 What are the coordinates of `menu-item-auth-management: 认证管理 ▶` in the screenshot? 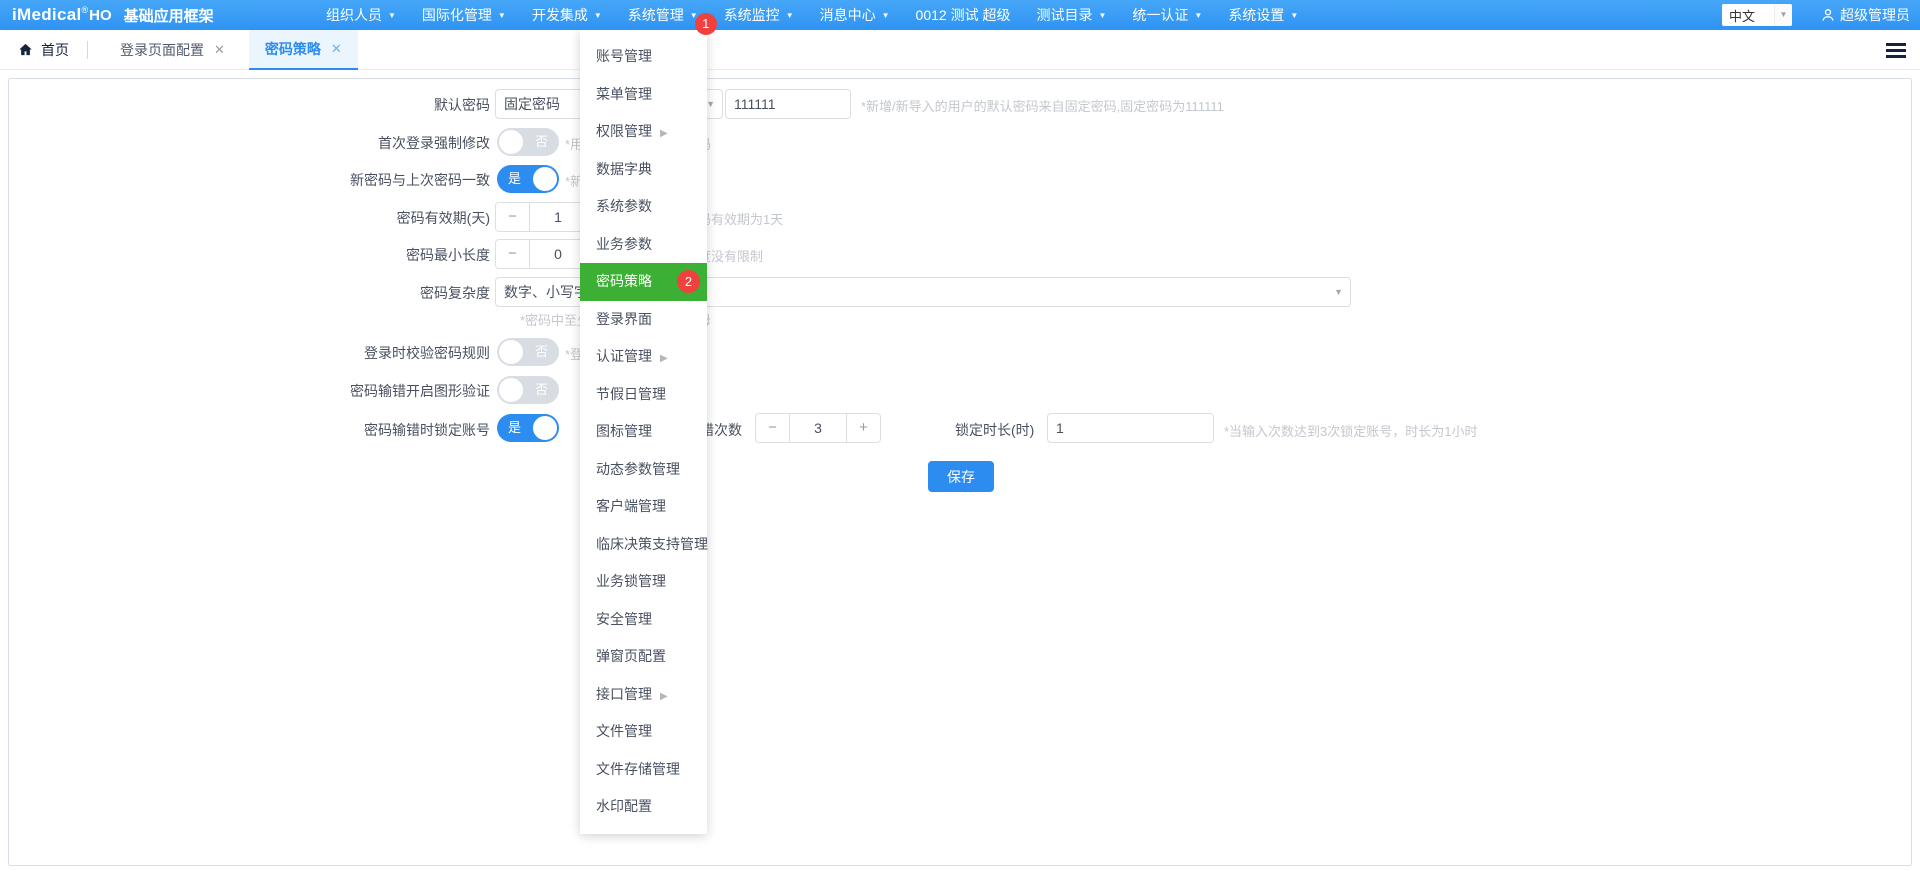 It's located at (643, 357).